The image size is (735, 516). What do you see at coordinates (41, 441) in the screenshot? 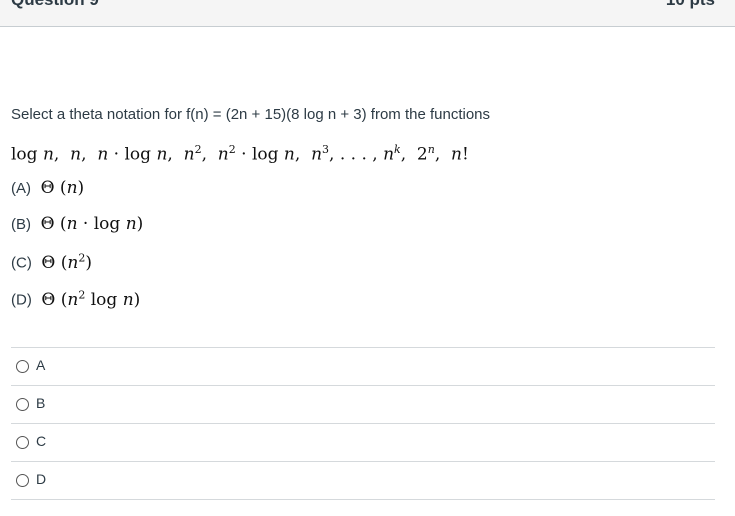
I see `answer-label: C` at bounding box center [41, 441].